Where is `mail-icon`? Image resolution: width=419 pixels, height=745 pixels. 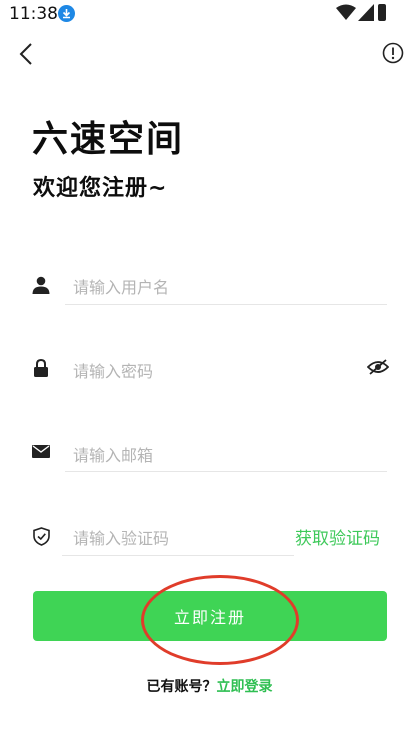
mail-icon is located at coordinates (41, 453).